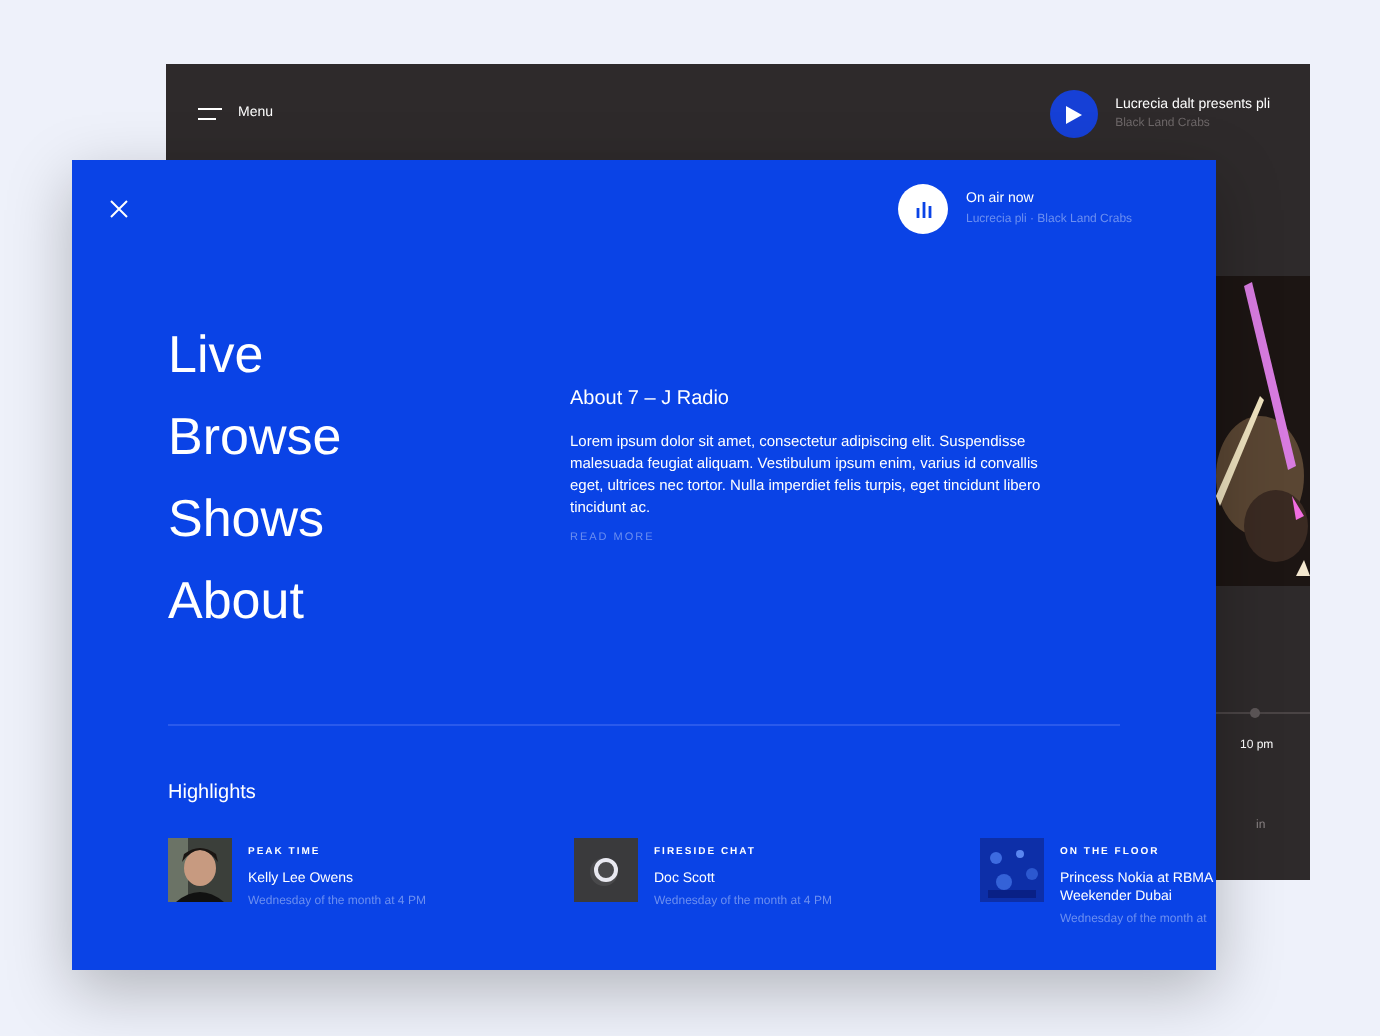 The image size is (1380, 1036). I want to click on nav-link: About, so click(369, 601).